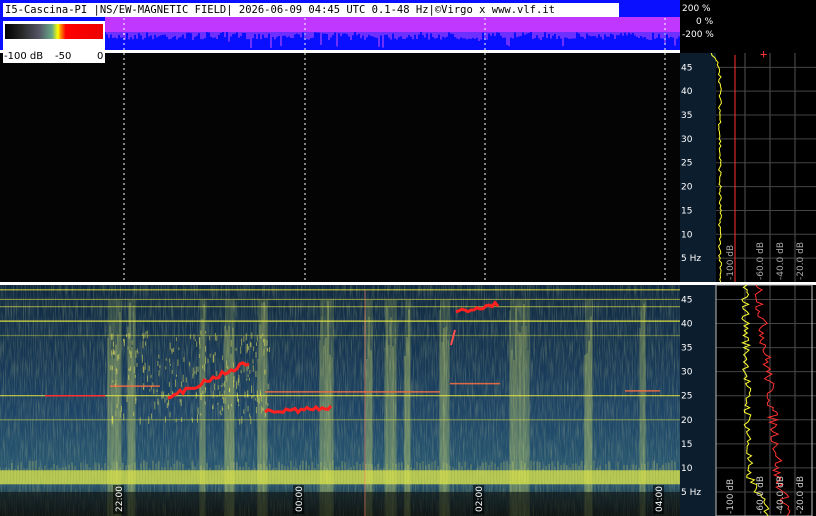  Describe the element at coordinates (801, 261) in the screenshot. I see `spectrum-db-label: -20.0 dB` at that location.